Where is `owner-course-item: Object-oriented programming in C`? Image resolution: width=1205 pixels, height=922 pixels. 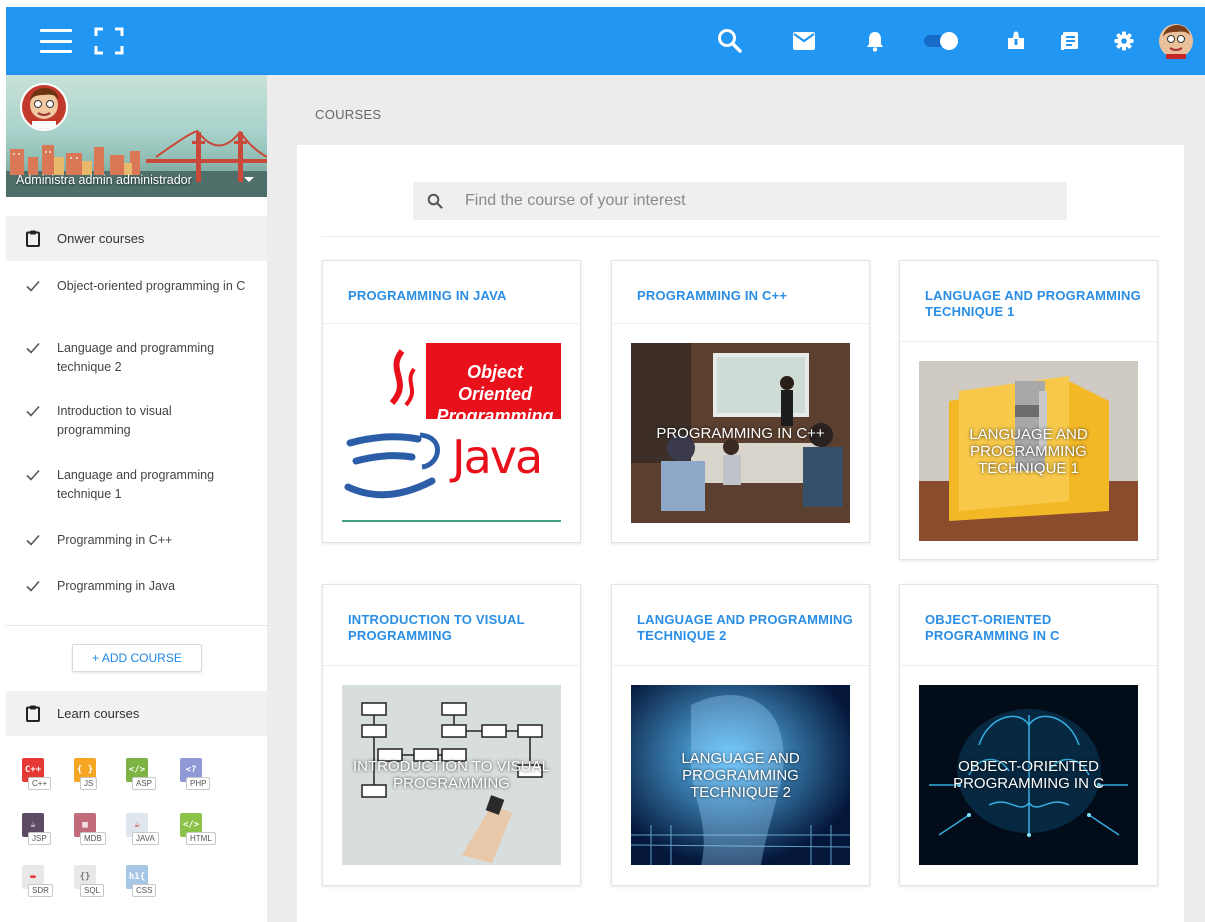
owner-course-item: Object-oriented programming in C is located at coordinates (136, 286).